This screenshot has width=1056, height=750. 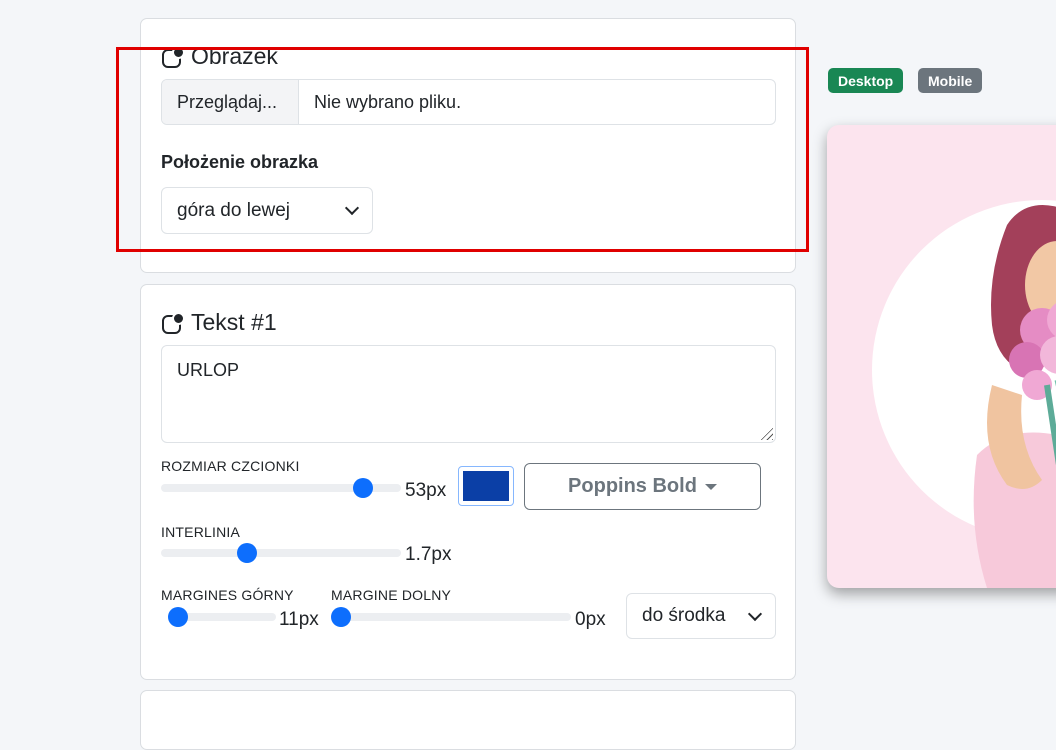 I want to click on file-input: Przeglądaj... Nie wybrano pliku., so click(x=468, y=102).